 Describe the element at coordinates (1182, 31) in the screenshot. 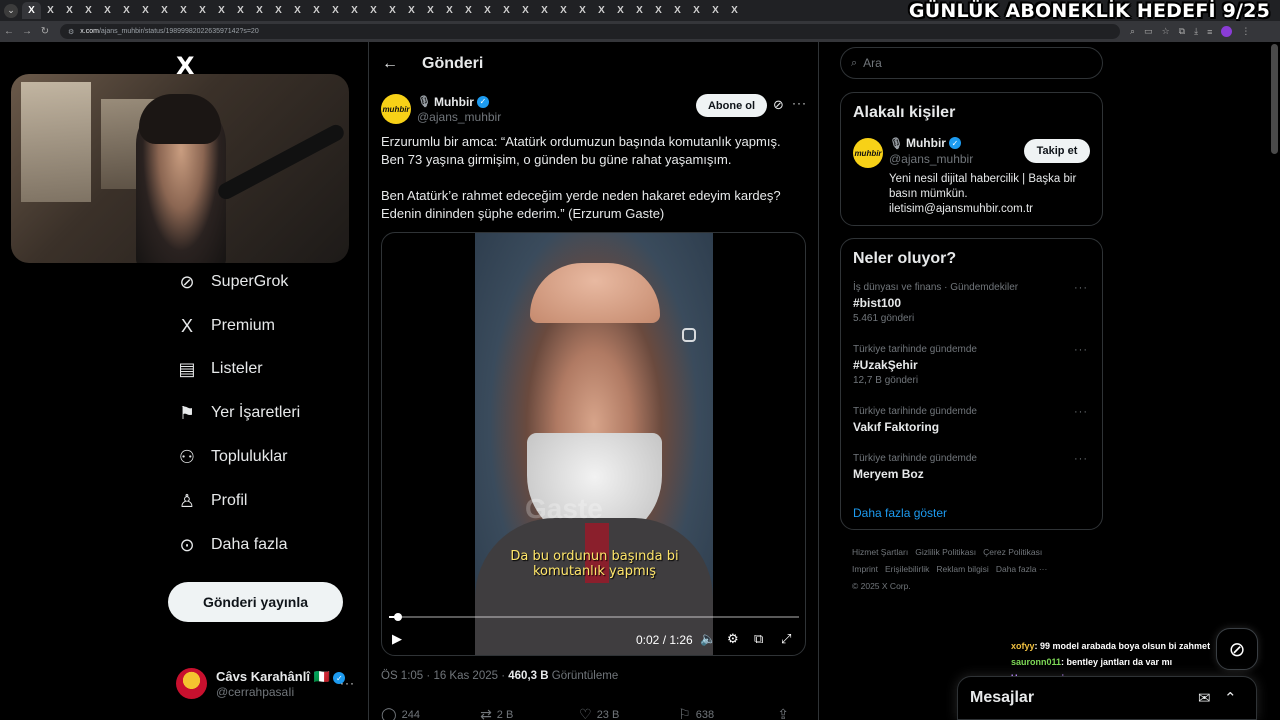

I see `extensions-icon: ⧉` at that location.